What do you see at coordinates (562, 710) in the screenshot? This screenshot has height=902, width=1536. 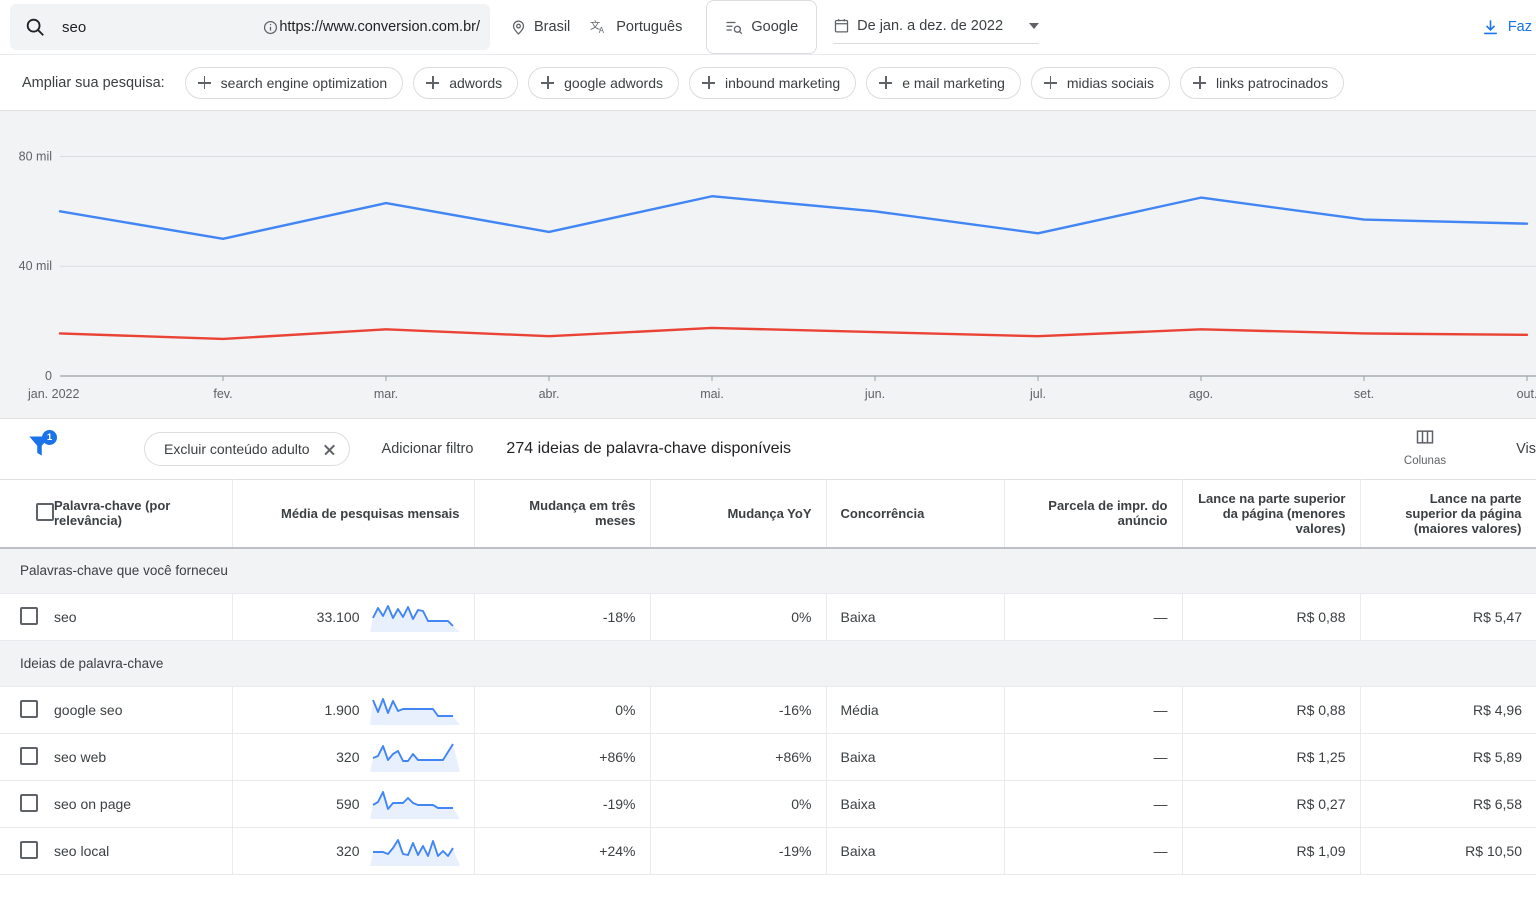 I see `cell-three-month-change: 0%` at bounding box center [562, 710].